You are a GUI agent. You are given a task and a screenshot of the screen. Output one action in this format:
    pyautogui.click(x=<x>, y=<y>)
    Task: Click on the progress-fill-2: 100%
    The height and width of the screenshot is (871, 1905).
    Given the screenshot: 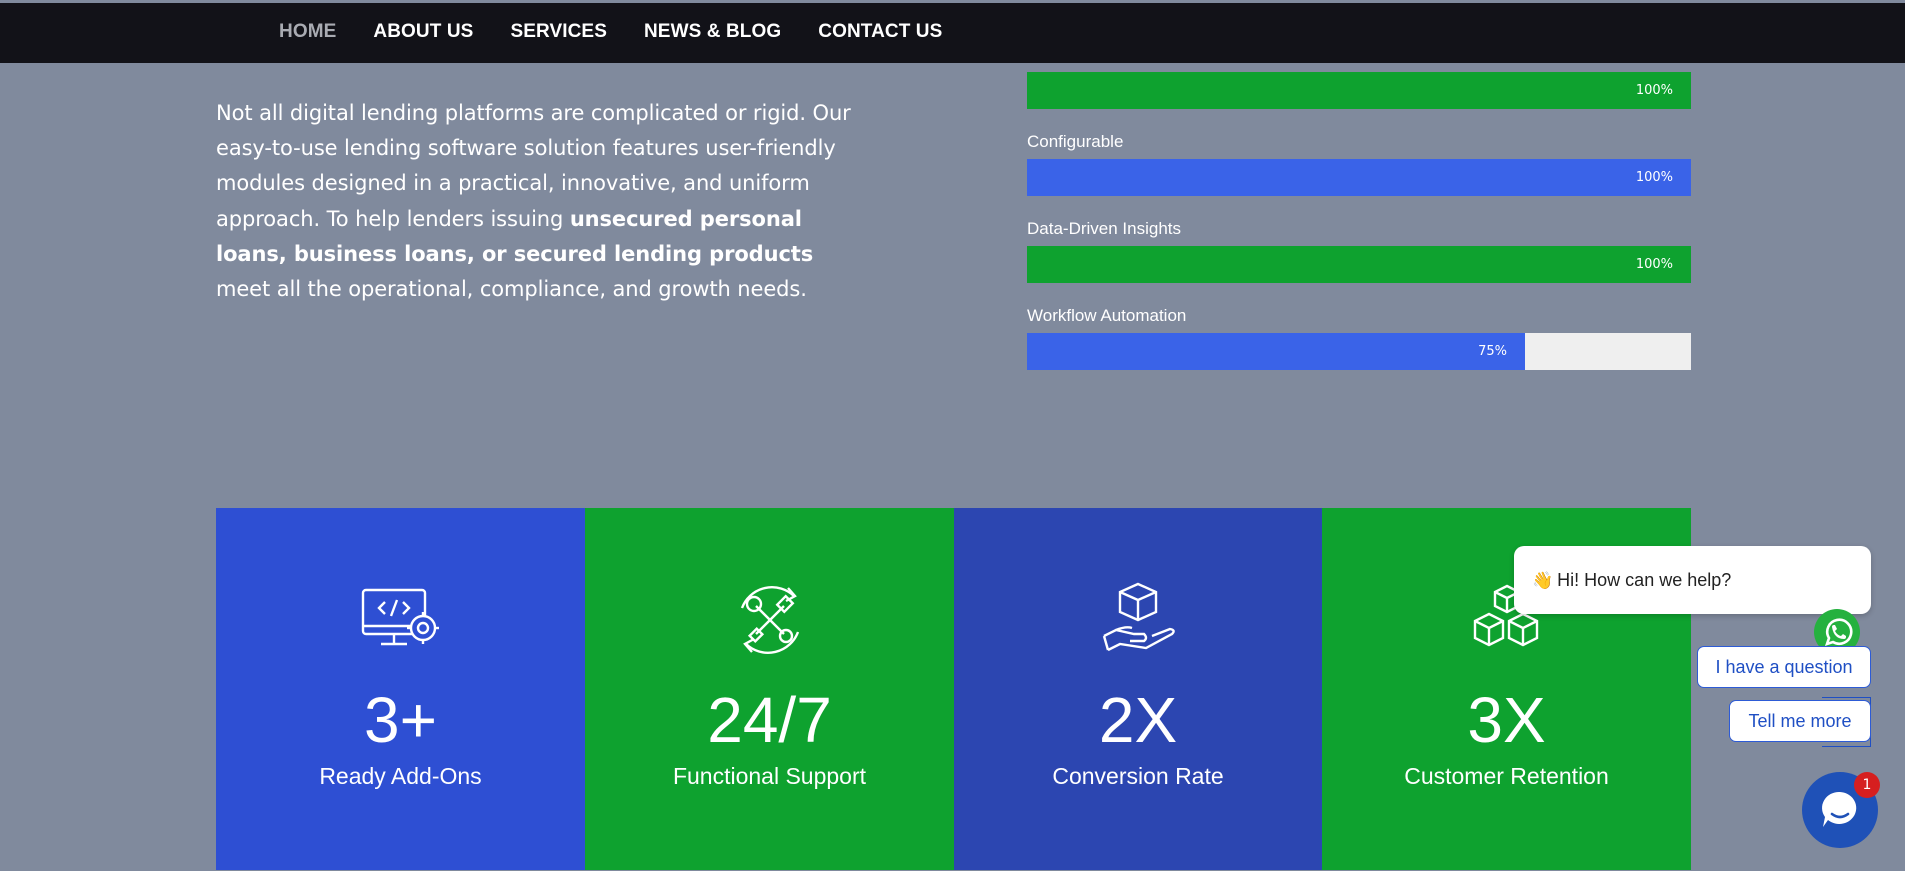 What is the action you would take?
    pyautogui.click(x=1359, y=177)
    